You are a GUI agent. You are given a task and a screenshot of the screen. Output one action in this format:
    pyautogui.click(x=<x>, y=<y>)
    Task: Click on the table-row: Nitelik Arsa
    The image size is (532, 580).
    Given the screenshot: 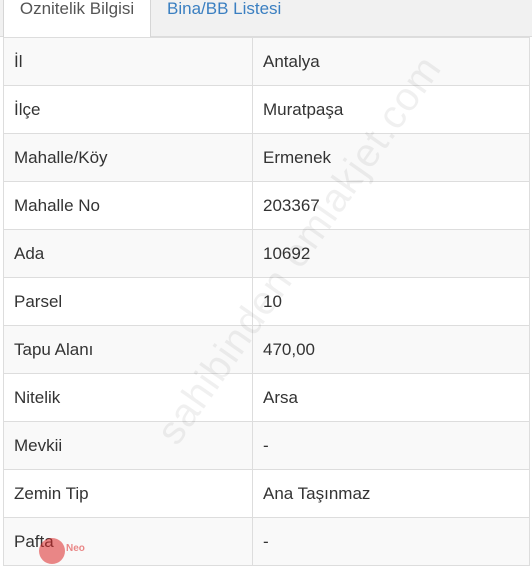 What is the action you would take?
    pyautogui.click(x=266, y=397)
    